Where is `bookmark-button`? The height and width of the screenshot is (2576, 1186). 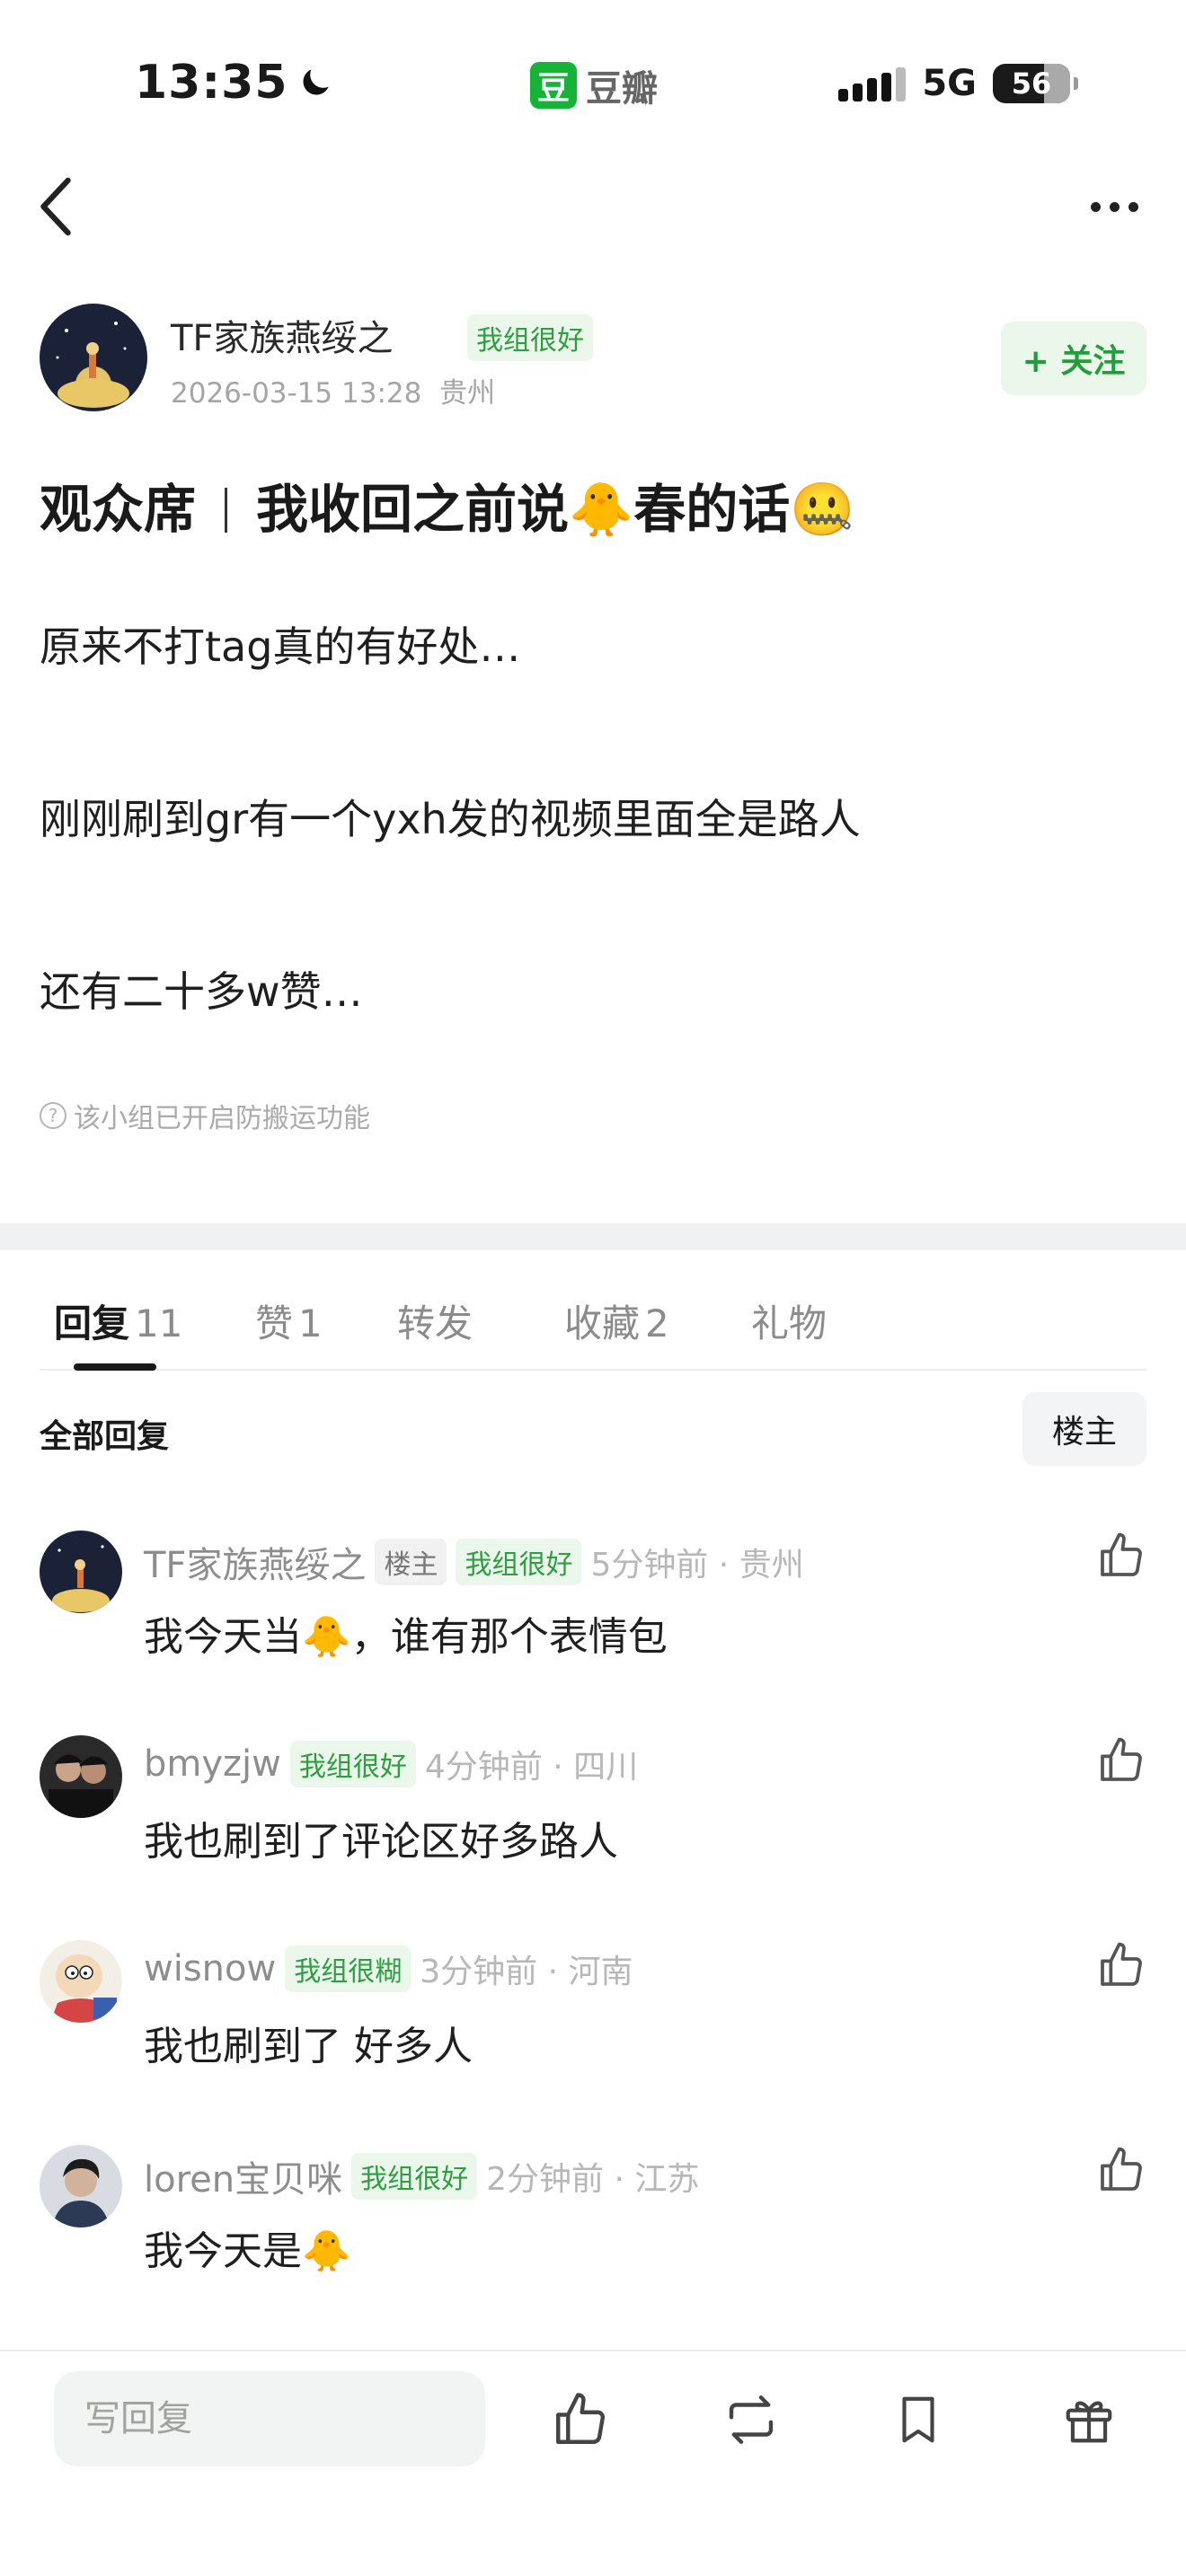
bookmark-button is located at coordinates (918, 2420).